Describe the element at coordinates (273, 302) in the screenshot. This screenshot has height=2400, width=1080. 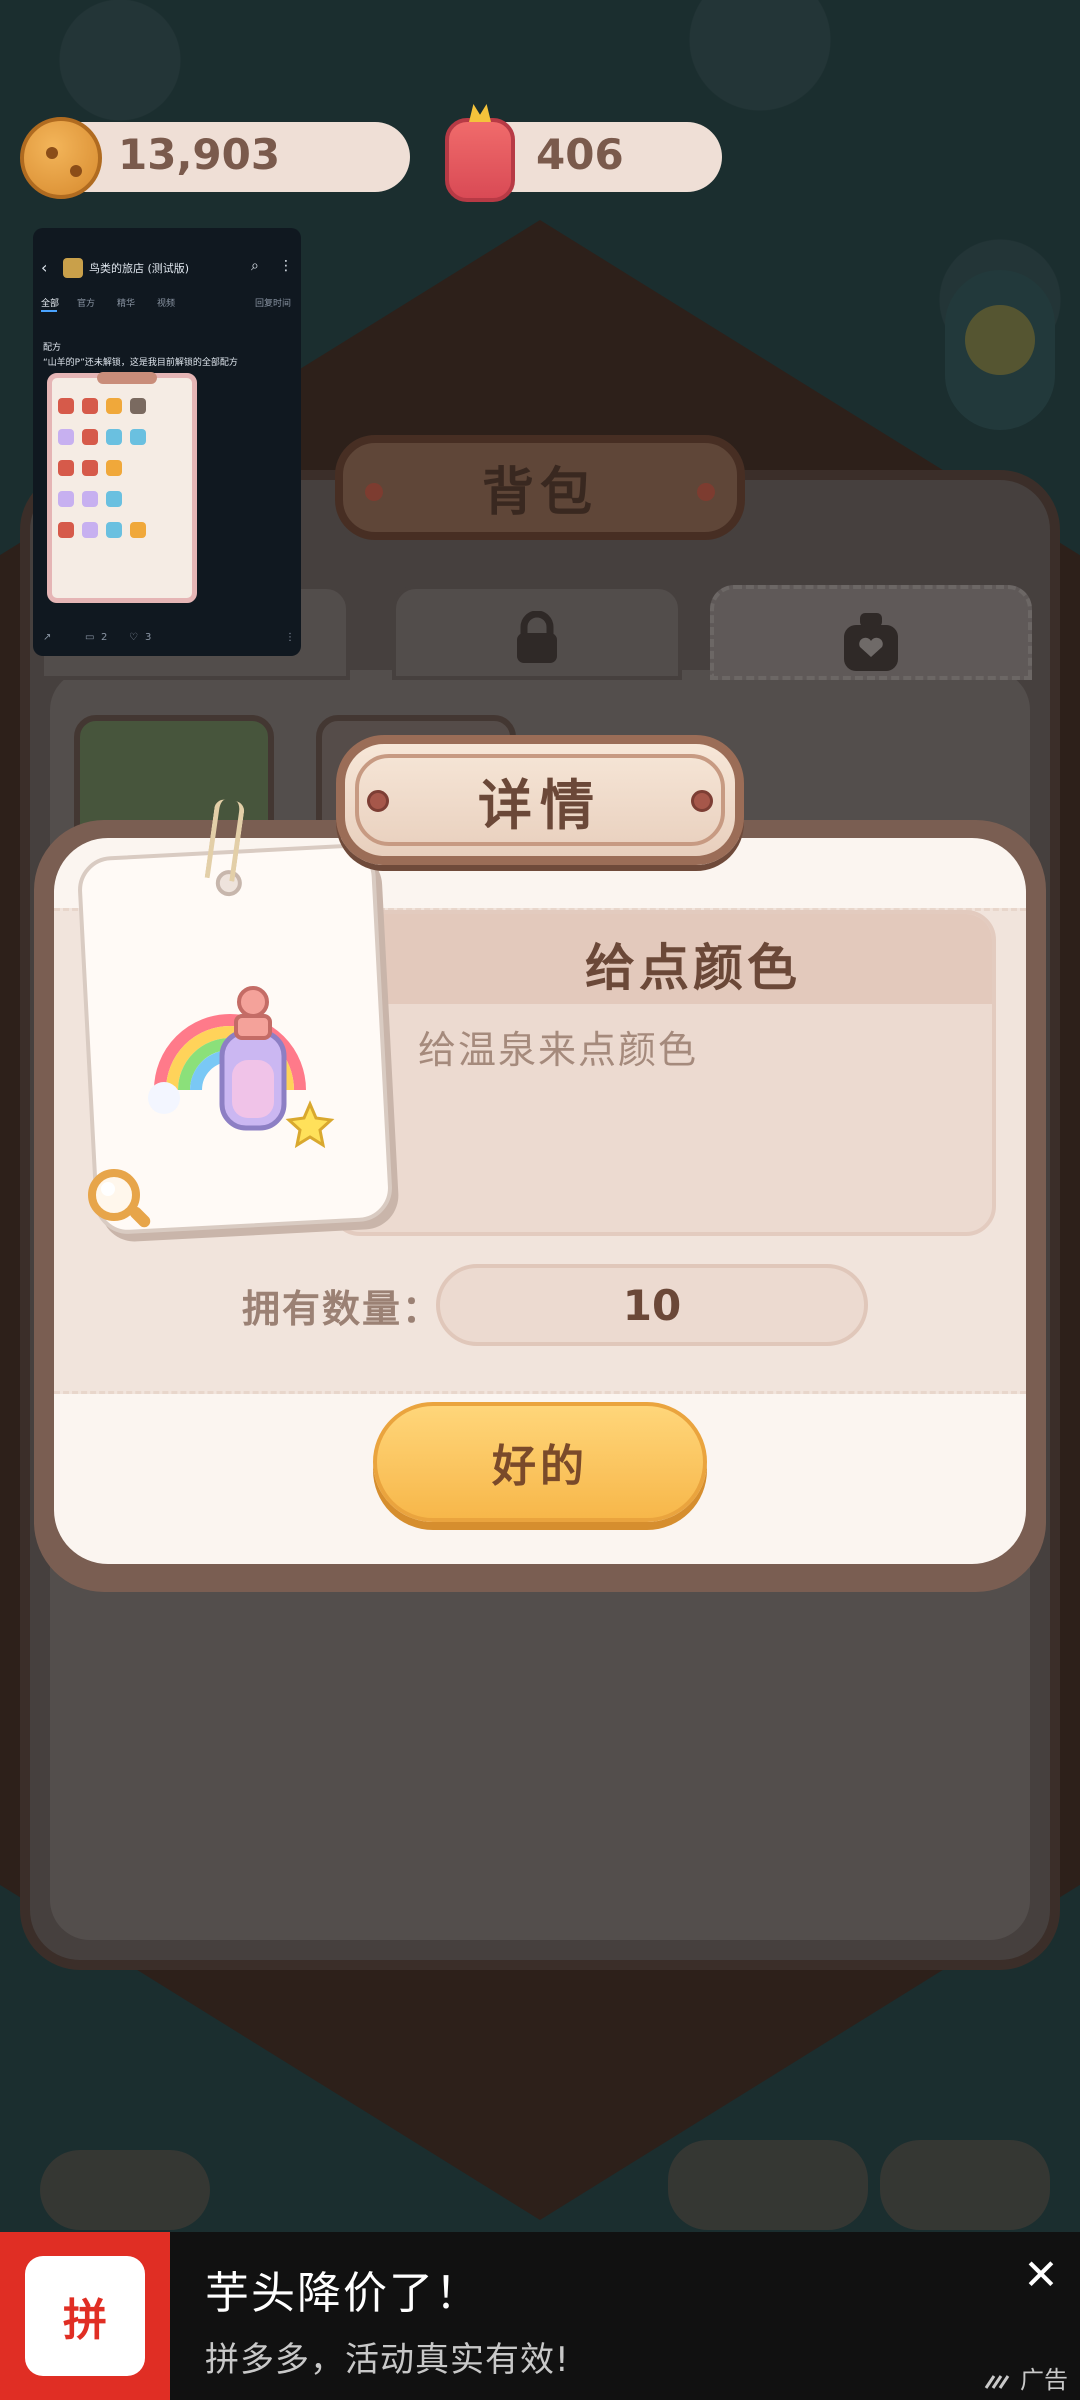
I see `pip-sort: 回复时间` at that location.